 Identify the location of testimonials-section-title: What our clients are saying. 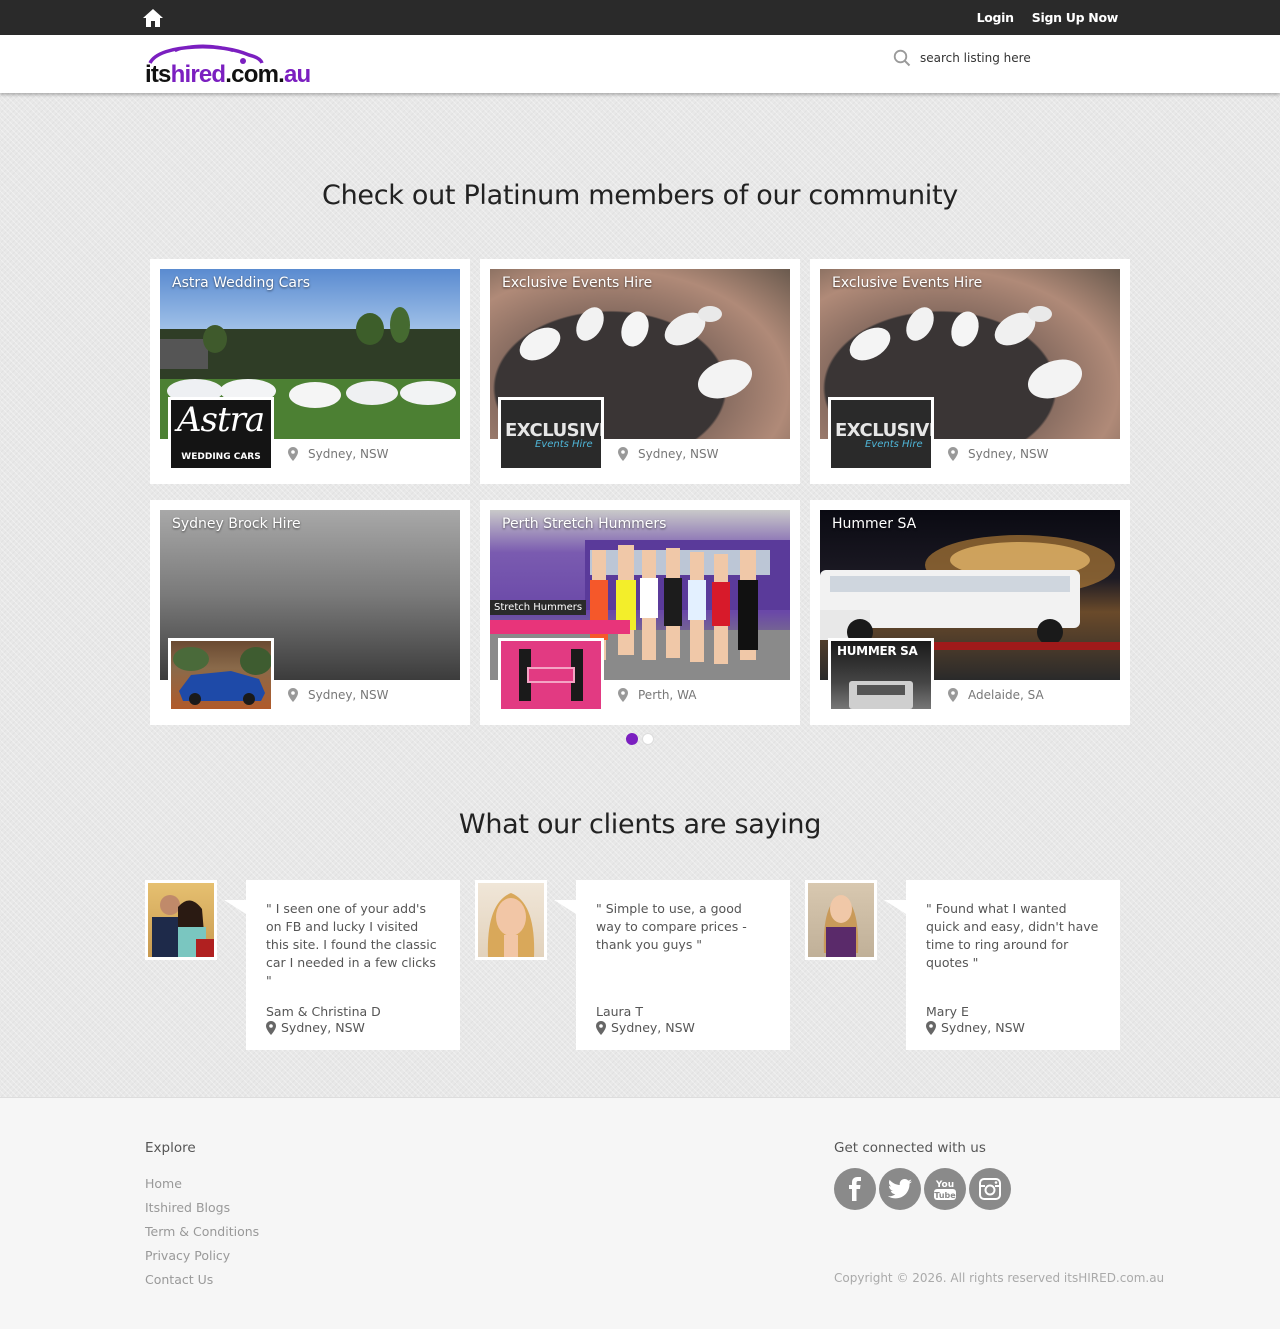
(640, 824).